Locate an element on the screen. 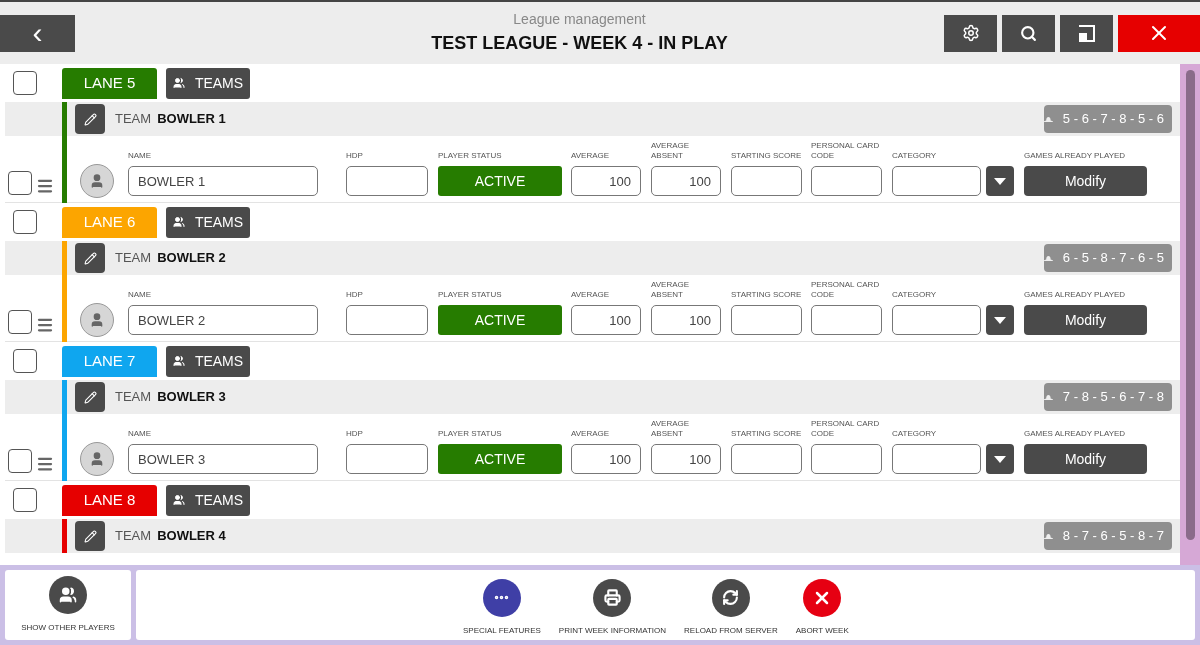 The image size is (1200, 645). team-name: BOWLER 3 is located at coordinates (191, 397).